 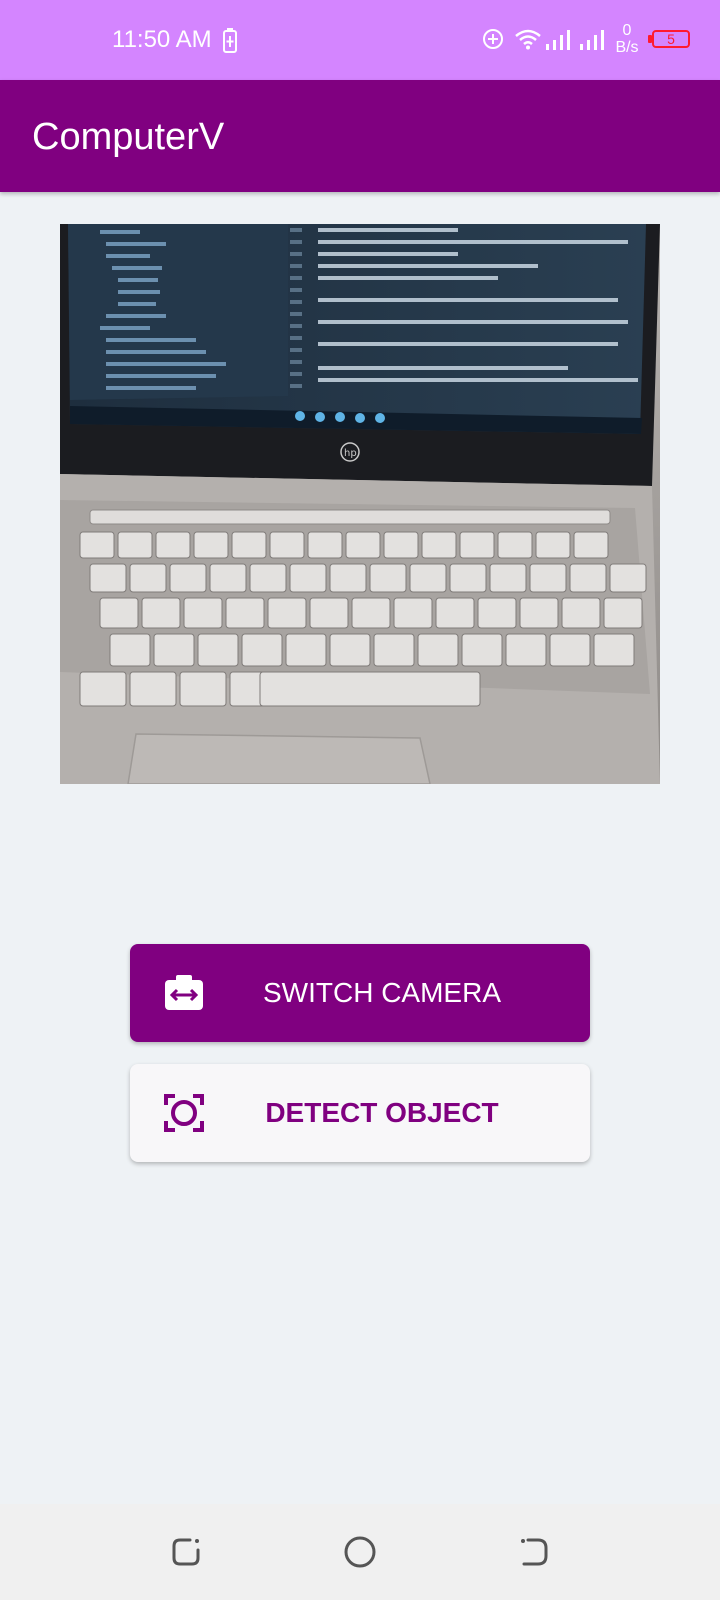 What do you see at coordinates (382, 1112) in the screenshot?
I see `detect-object-label: DETECT OBJECT` at bounding box center [382, 1112].